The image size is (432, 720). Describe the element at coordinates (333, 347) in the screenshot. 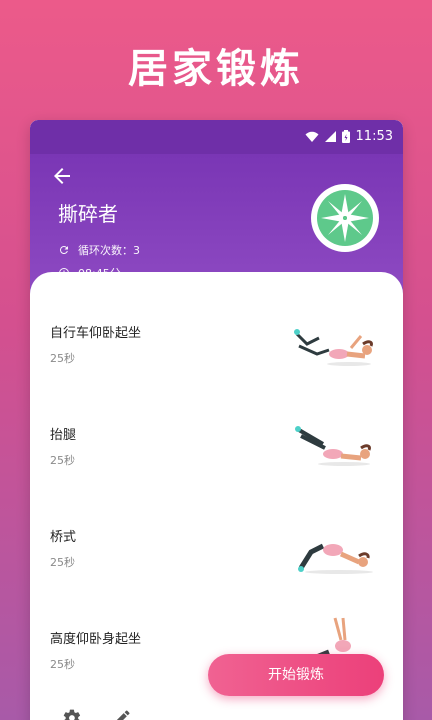

I see `bicycle-crunch-figure-icon` at that location.